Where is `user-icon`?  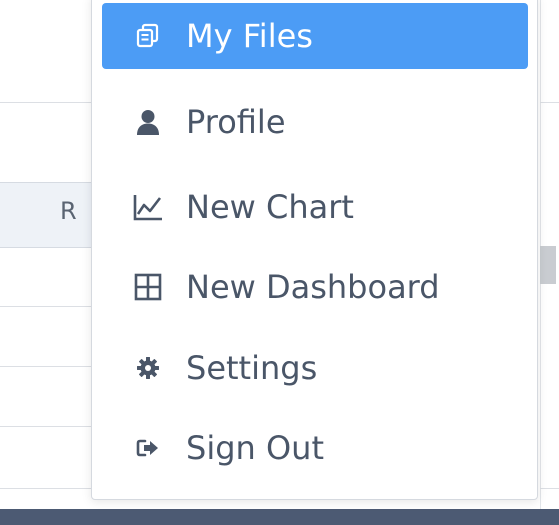
user-icon is located at coordinates (148, 122).